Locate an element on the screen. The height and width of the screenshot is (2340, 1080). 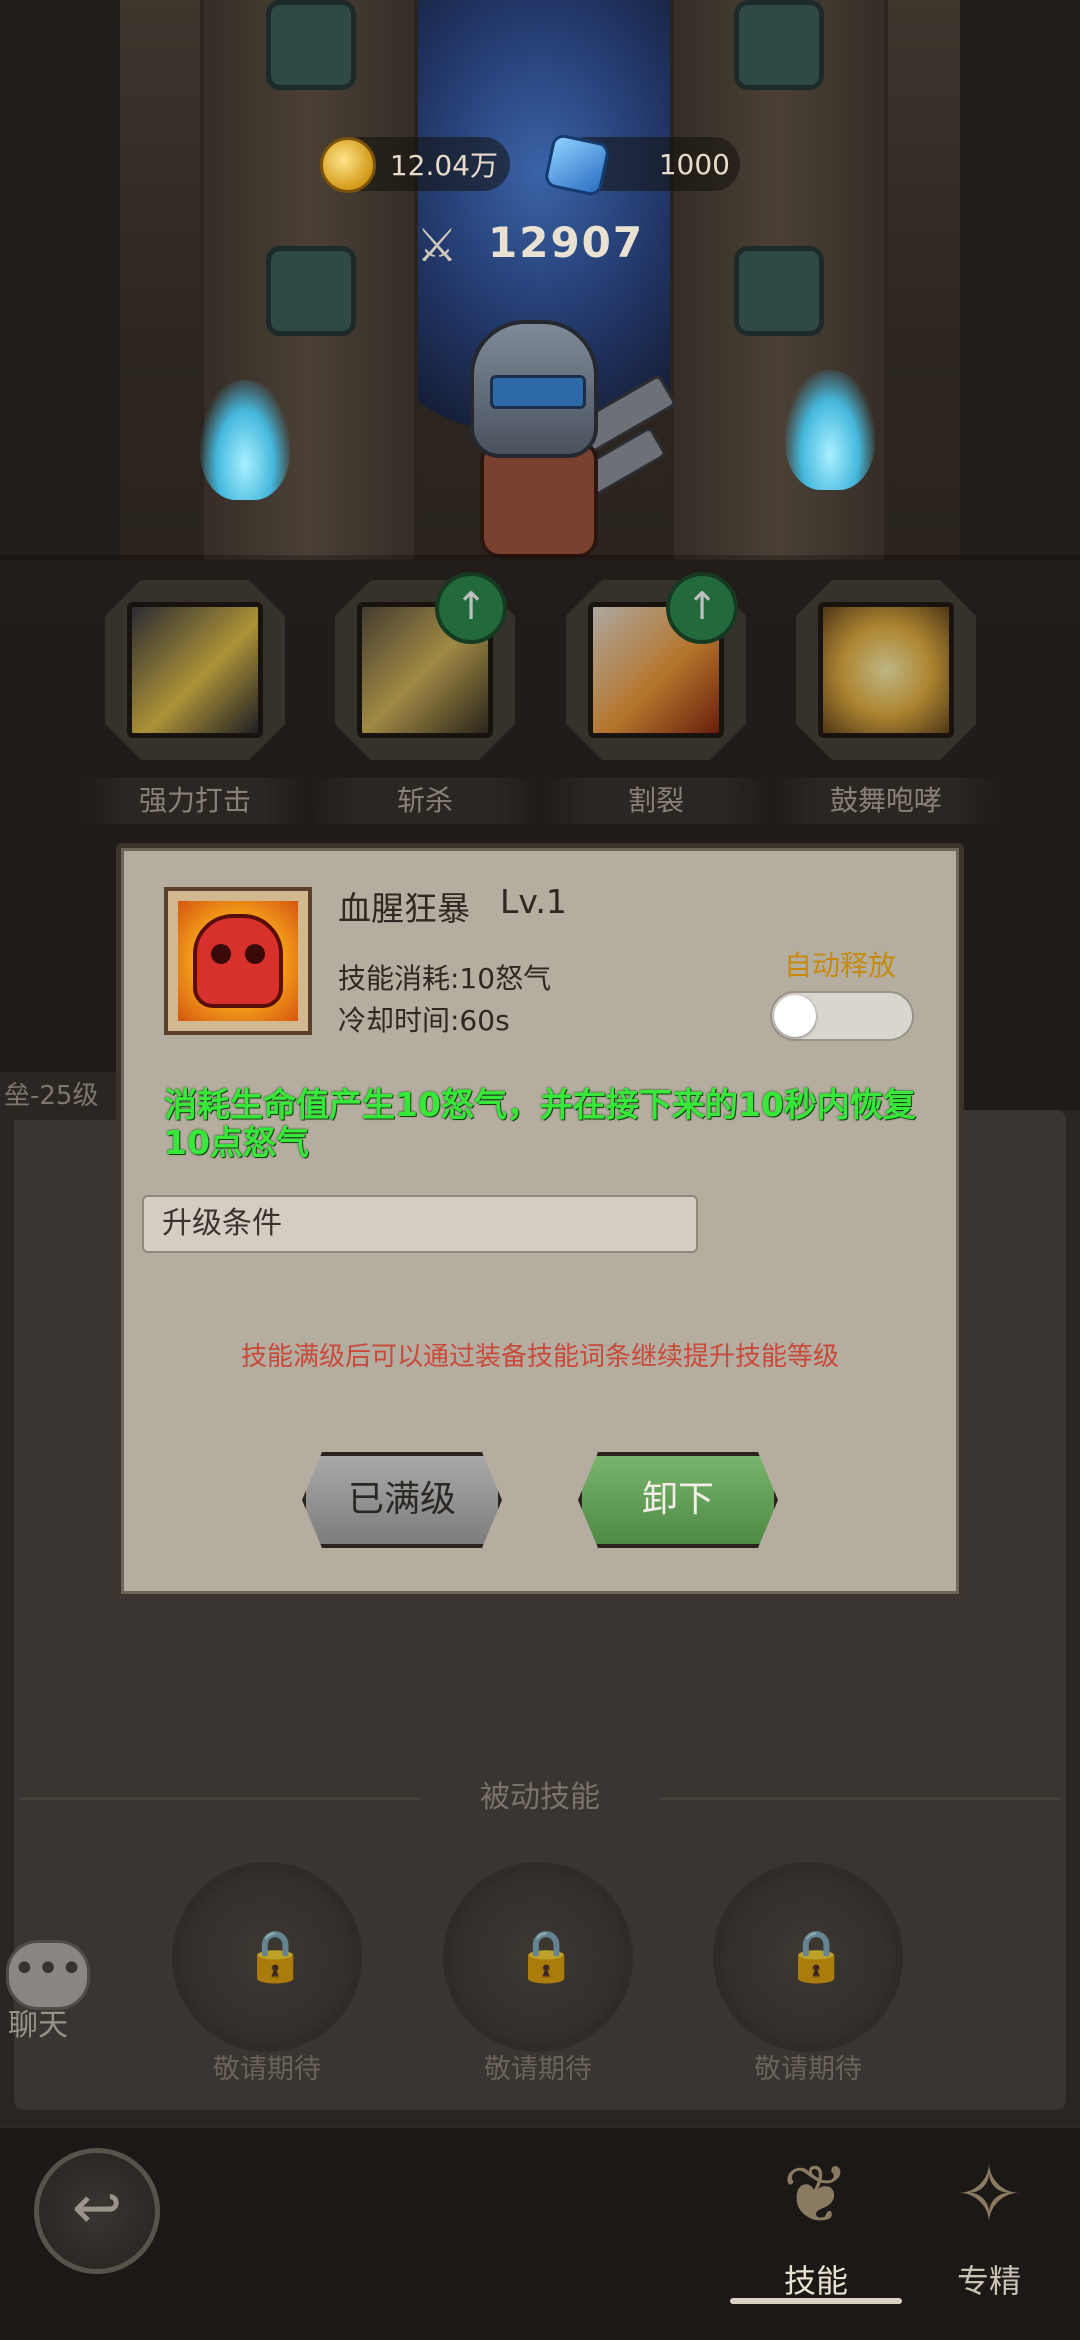
skill-level: Lv.1 is located at coordinates (533, 901).